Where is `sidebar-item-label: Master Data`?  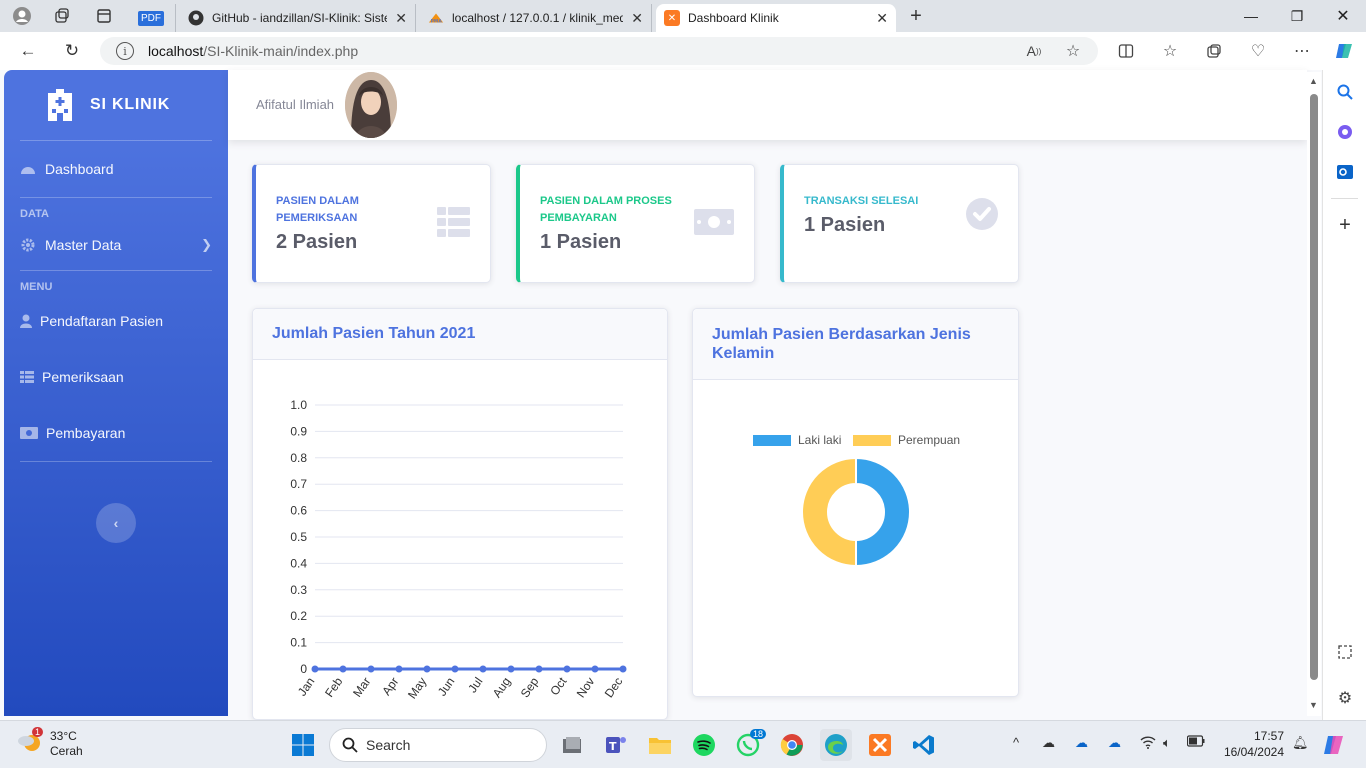 sidebar-item-label: Master Data is located at coordinates (83, 245).